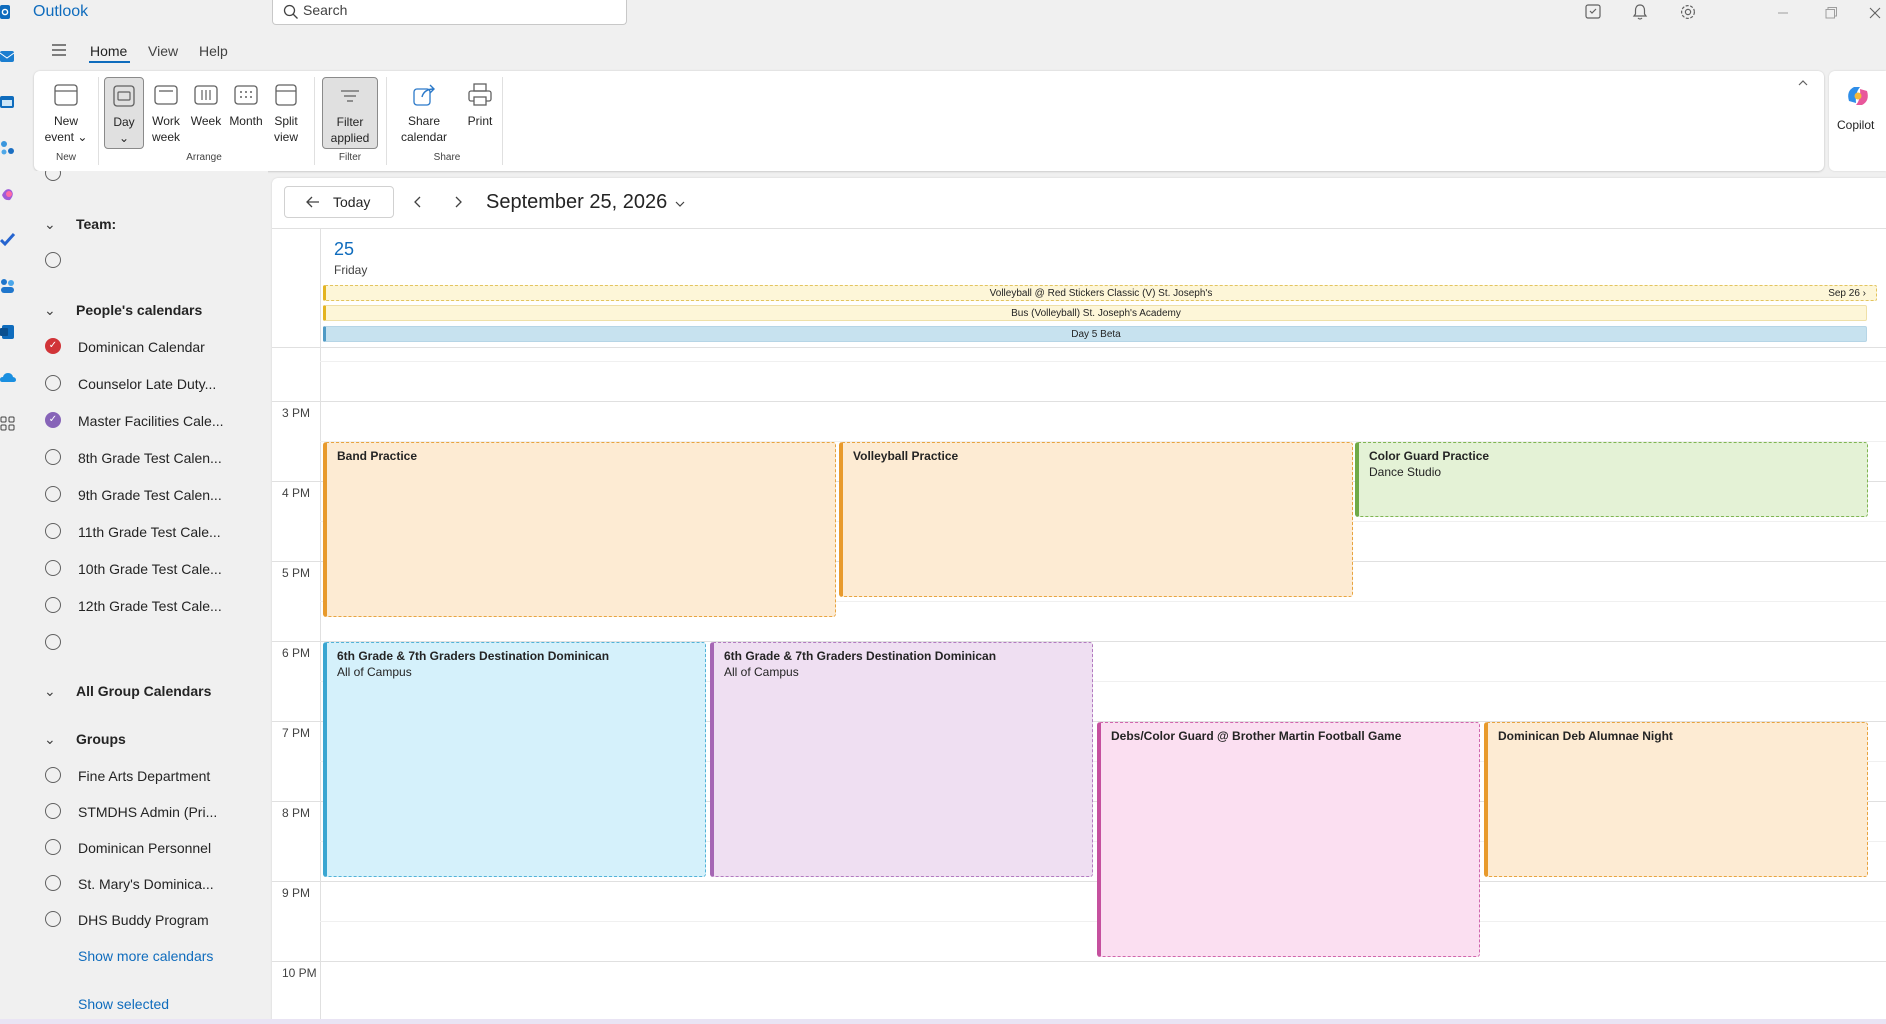 Image resolution: width=1886 pixels, height=1024 pixels. What do you see at coordinates (59, 50) in the screenshot?
I see `hamburger-icon` at bounding box center [59, 50].